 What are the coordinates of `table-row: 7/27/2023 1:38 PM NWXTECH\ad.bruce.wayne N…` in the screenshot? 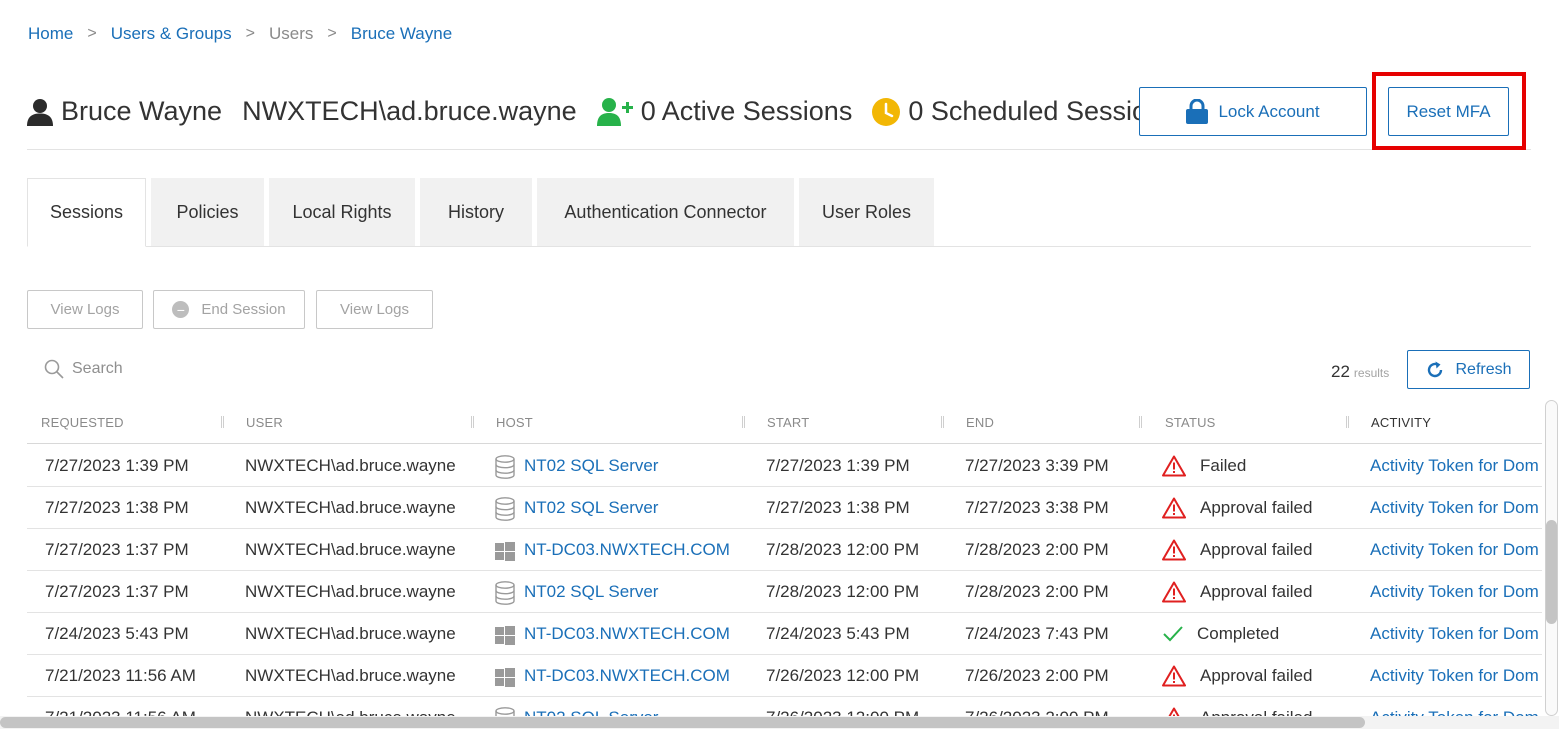 It's located at (784, 508).